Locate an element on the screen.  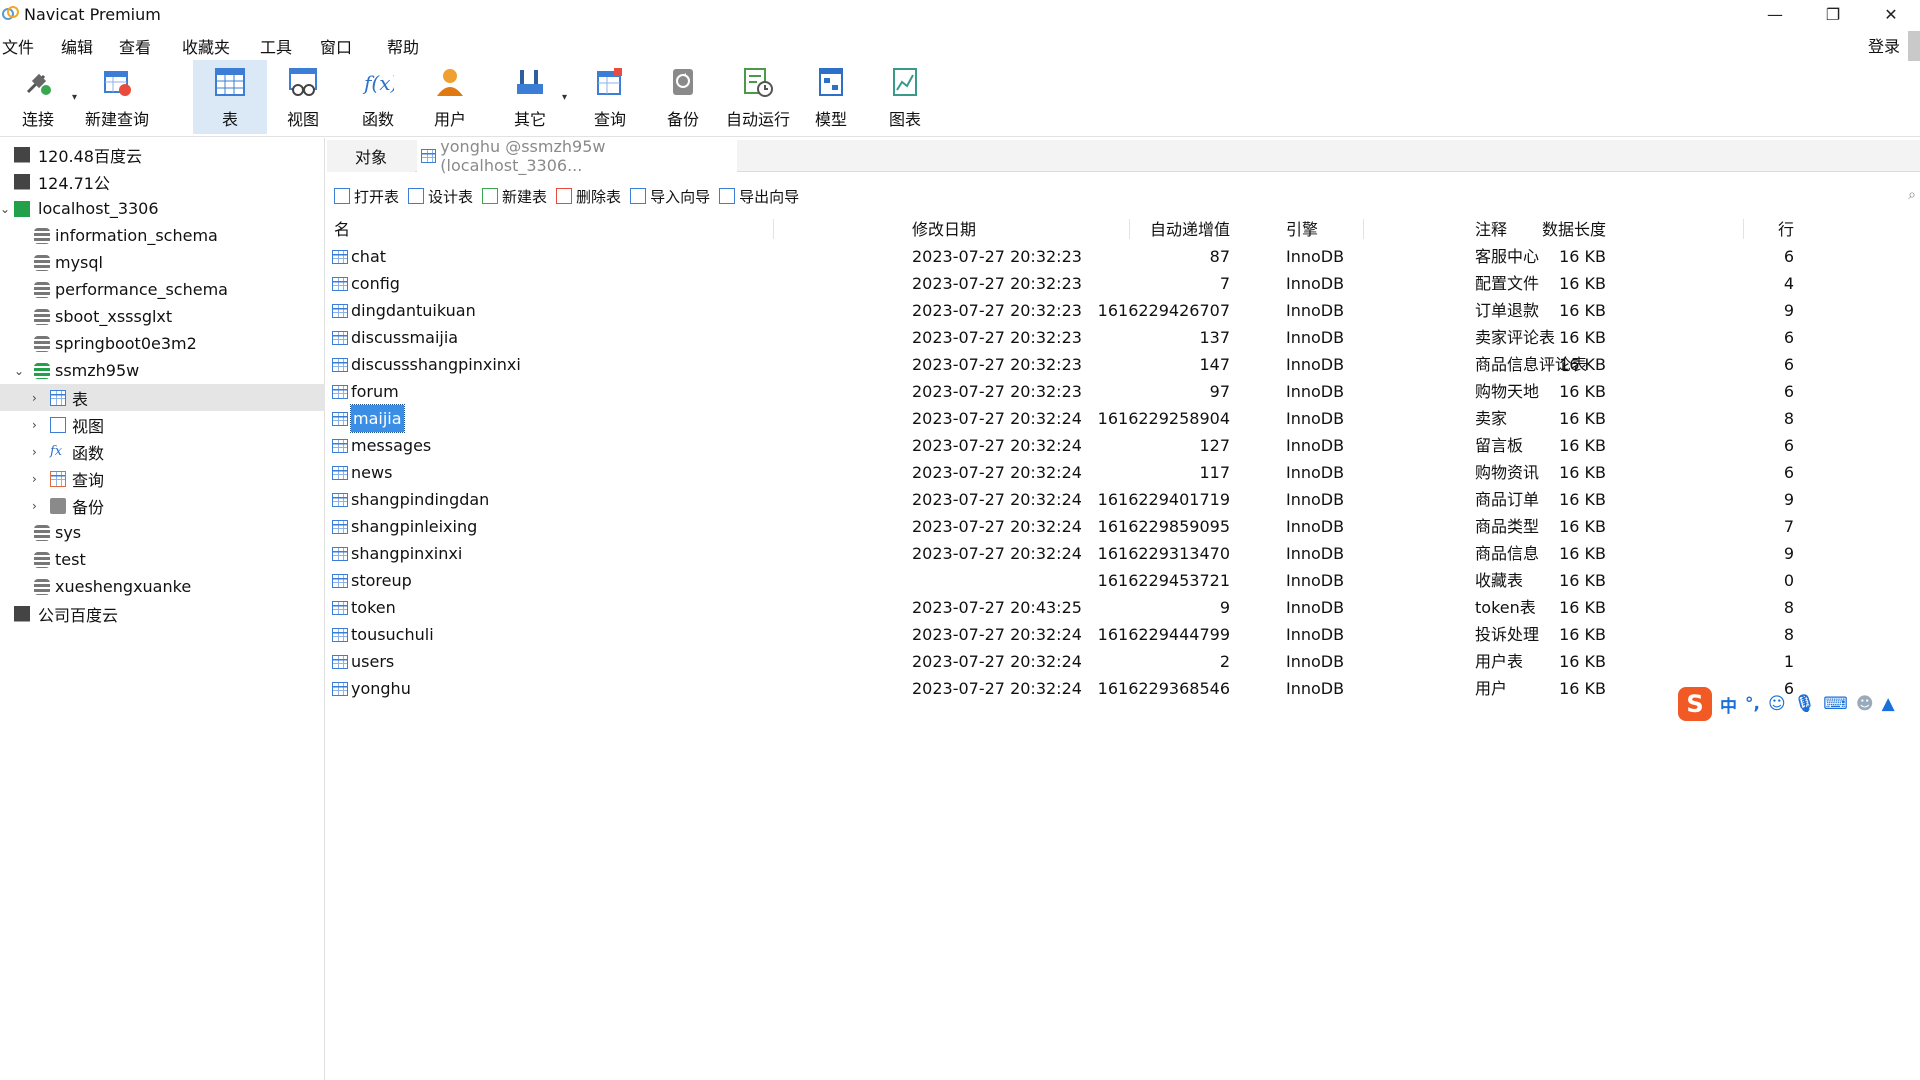
row-name-cell: users is located at coordinates (363, 661).